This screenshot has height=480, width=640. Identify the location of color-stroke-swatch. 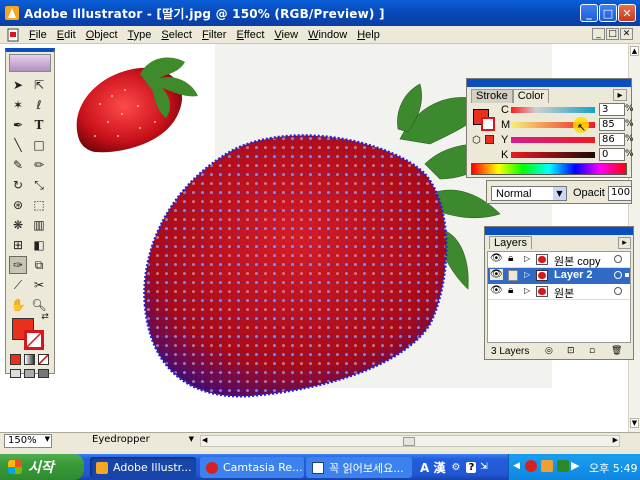
(488, 124).